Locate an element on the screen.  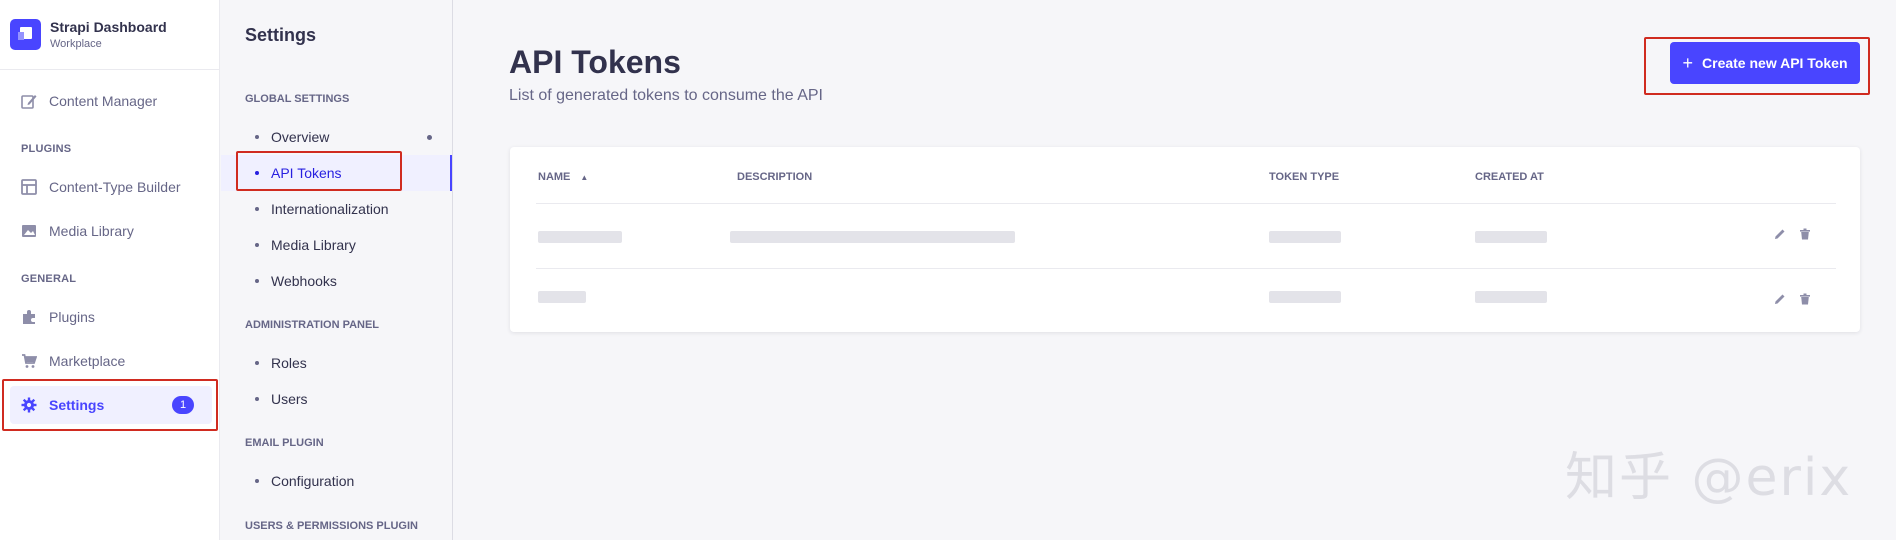
nav-item-content-manager: Content Manager is located at coordinates (111, 101).